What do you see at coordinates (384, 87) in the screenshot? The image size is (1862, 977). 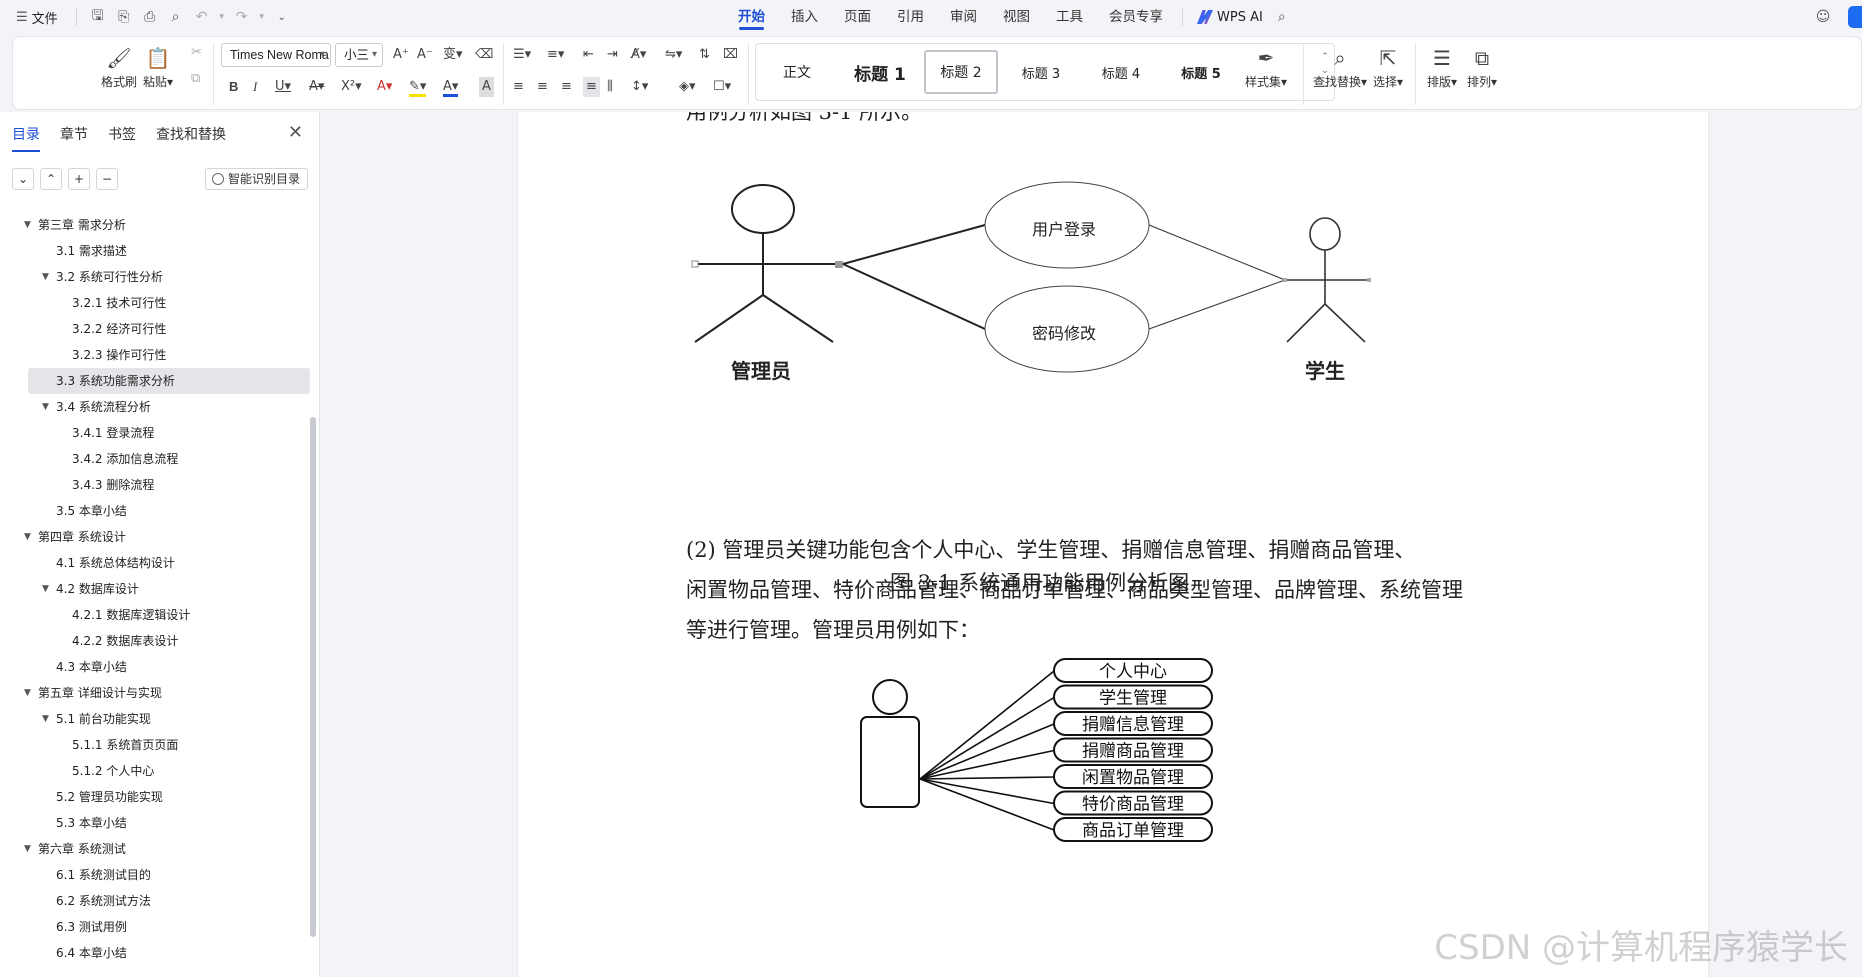 I see `text-effect-icon: A▾` at bounding box center [384, 87].